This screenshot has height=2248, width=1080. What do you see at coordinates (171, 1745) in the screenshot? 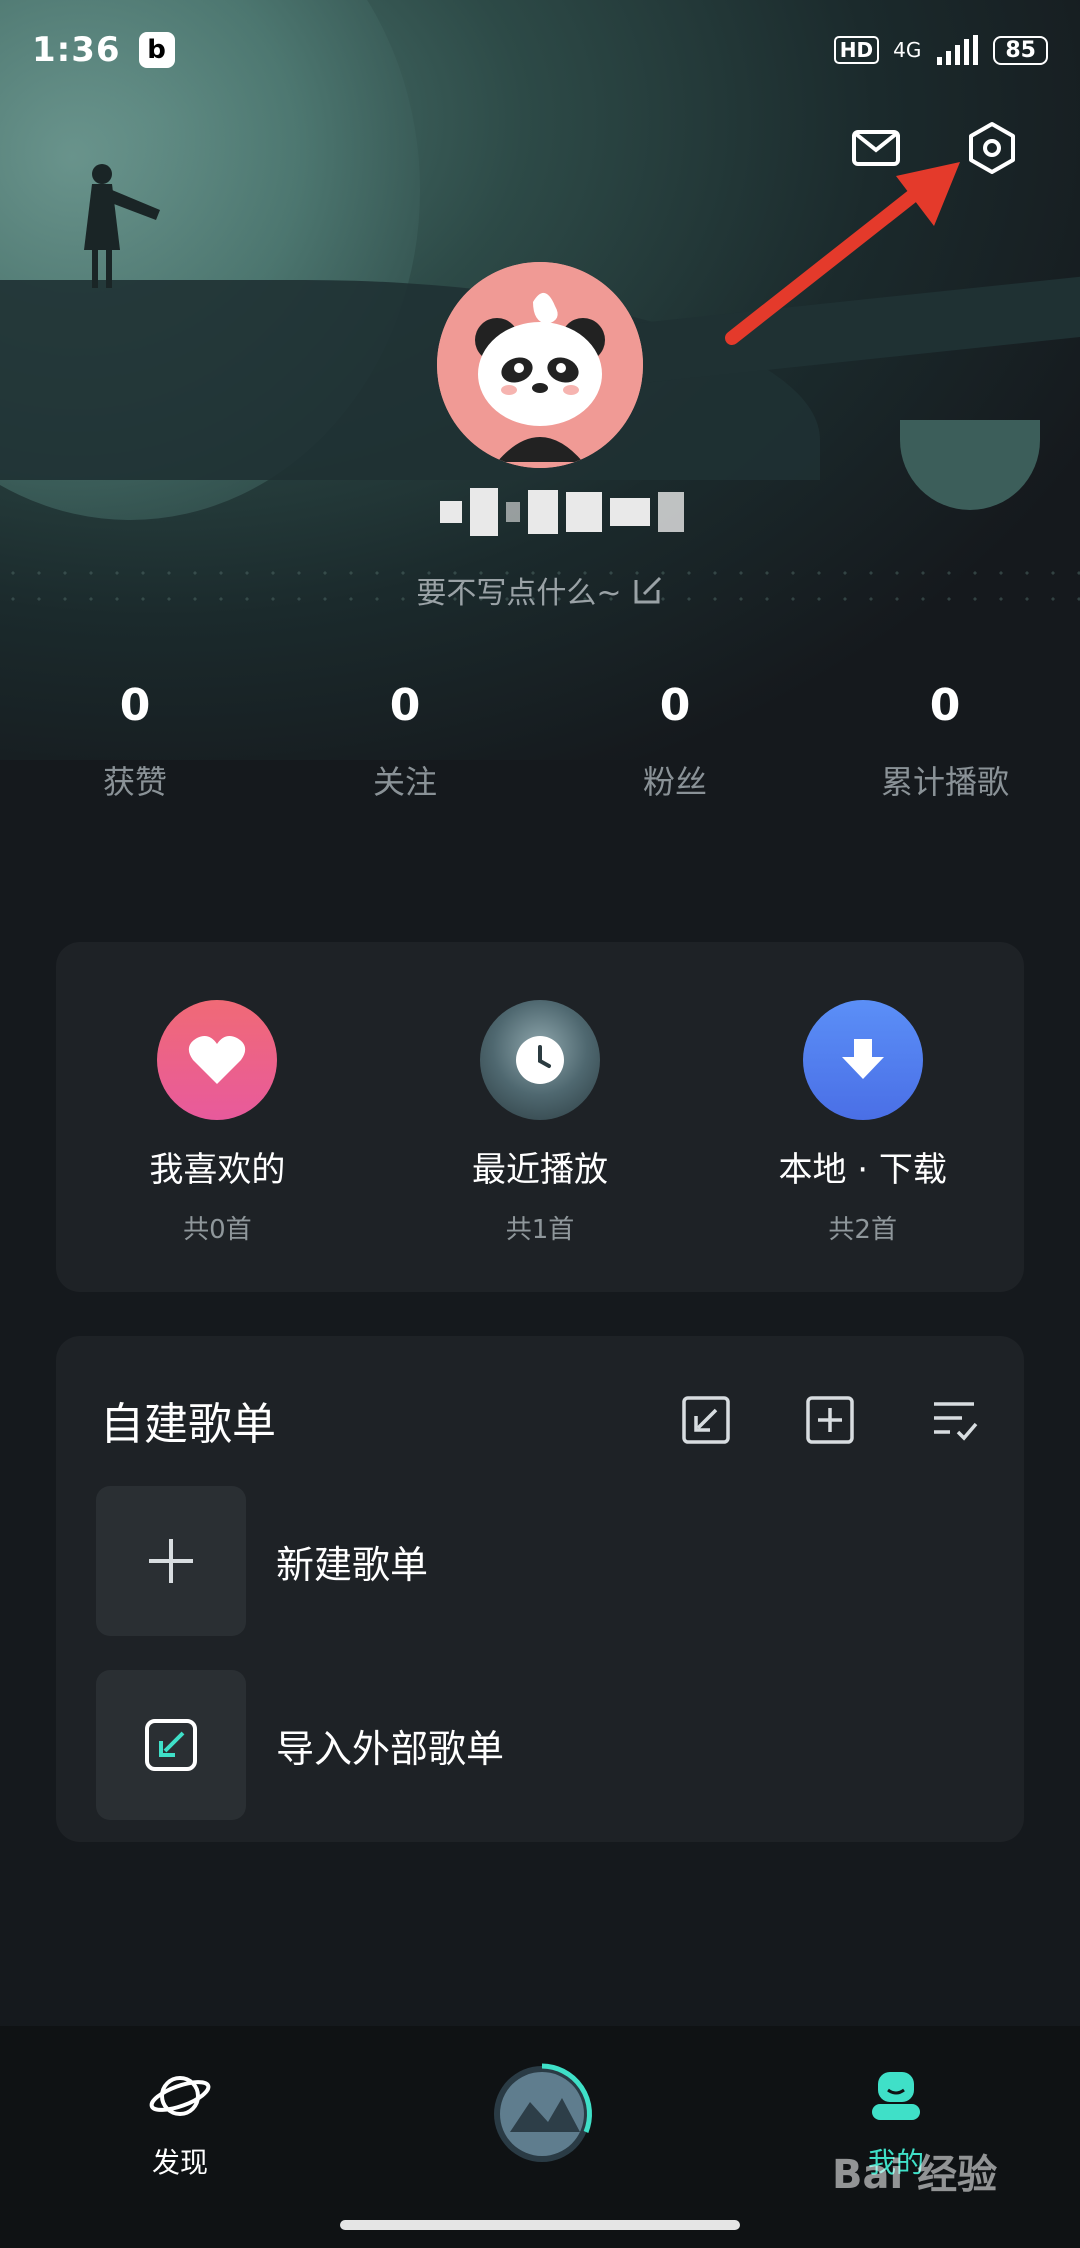
I see `import-external-icon` at bounding box center [171, 1745].